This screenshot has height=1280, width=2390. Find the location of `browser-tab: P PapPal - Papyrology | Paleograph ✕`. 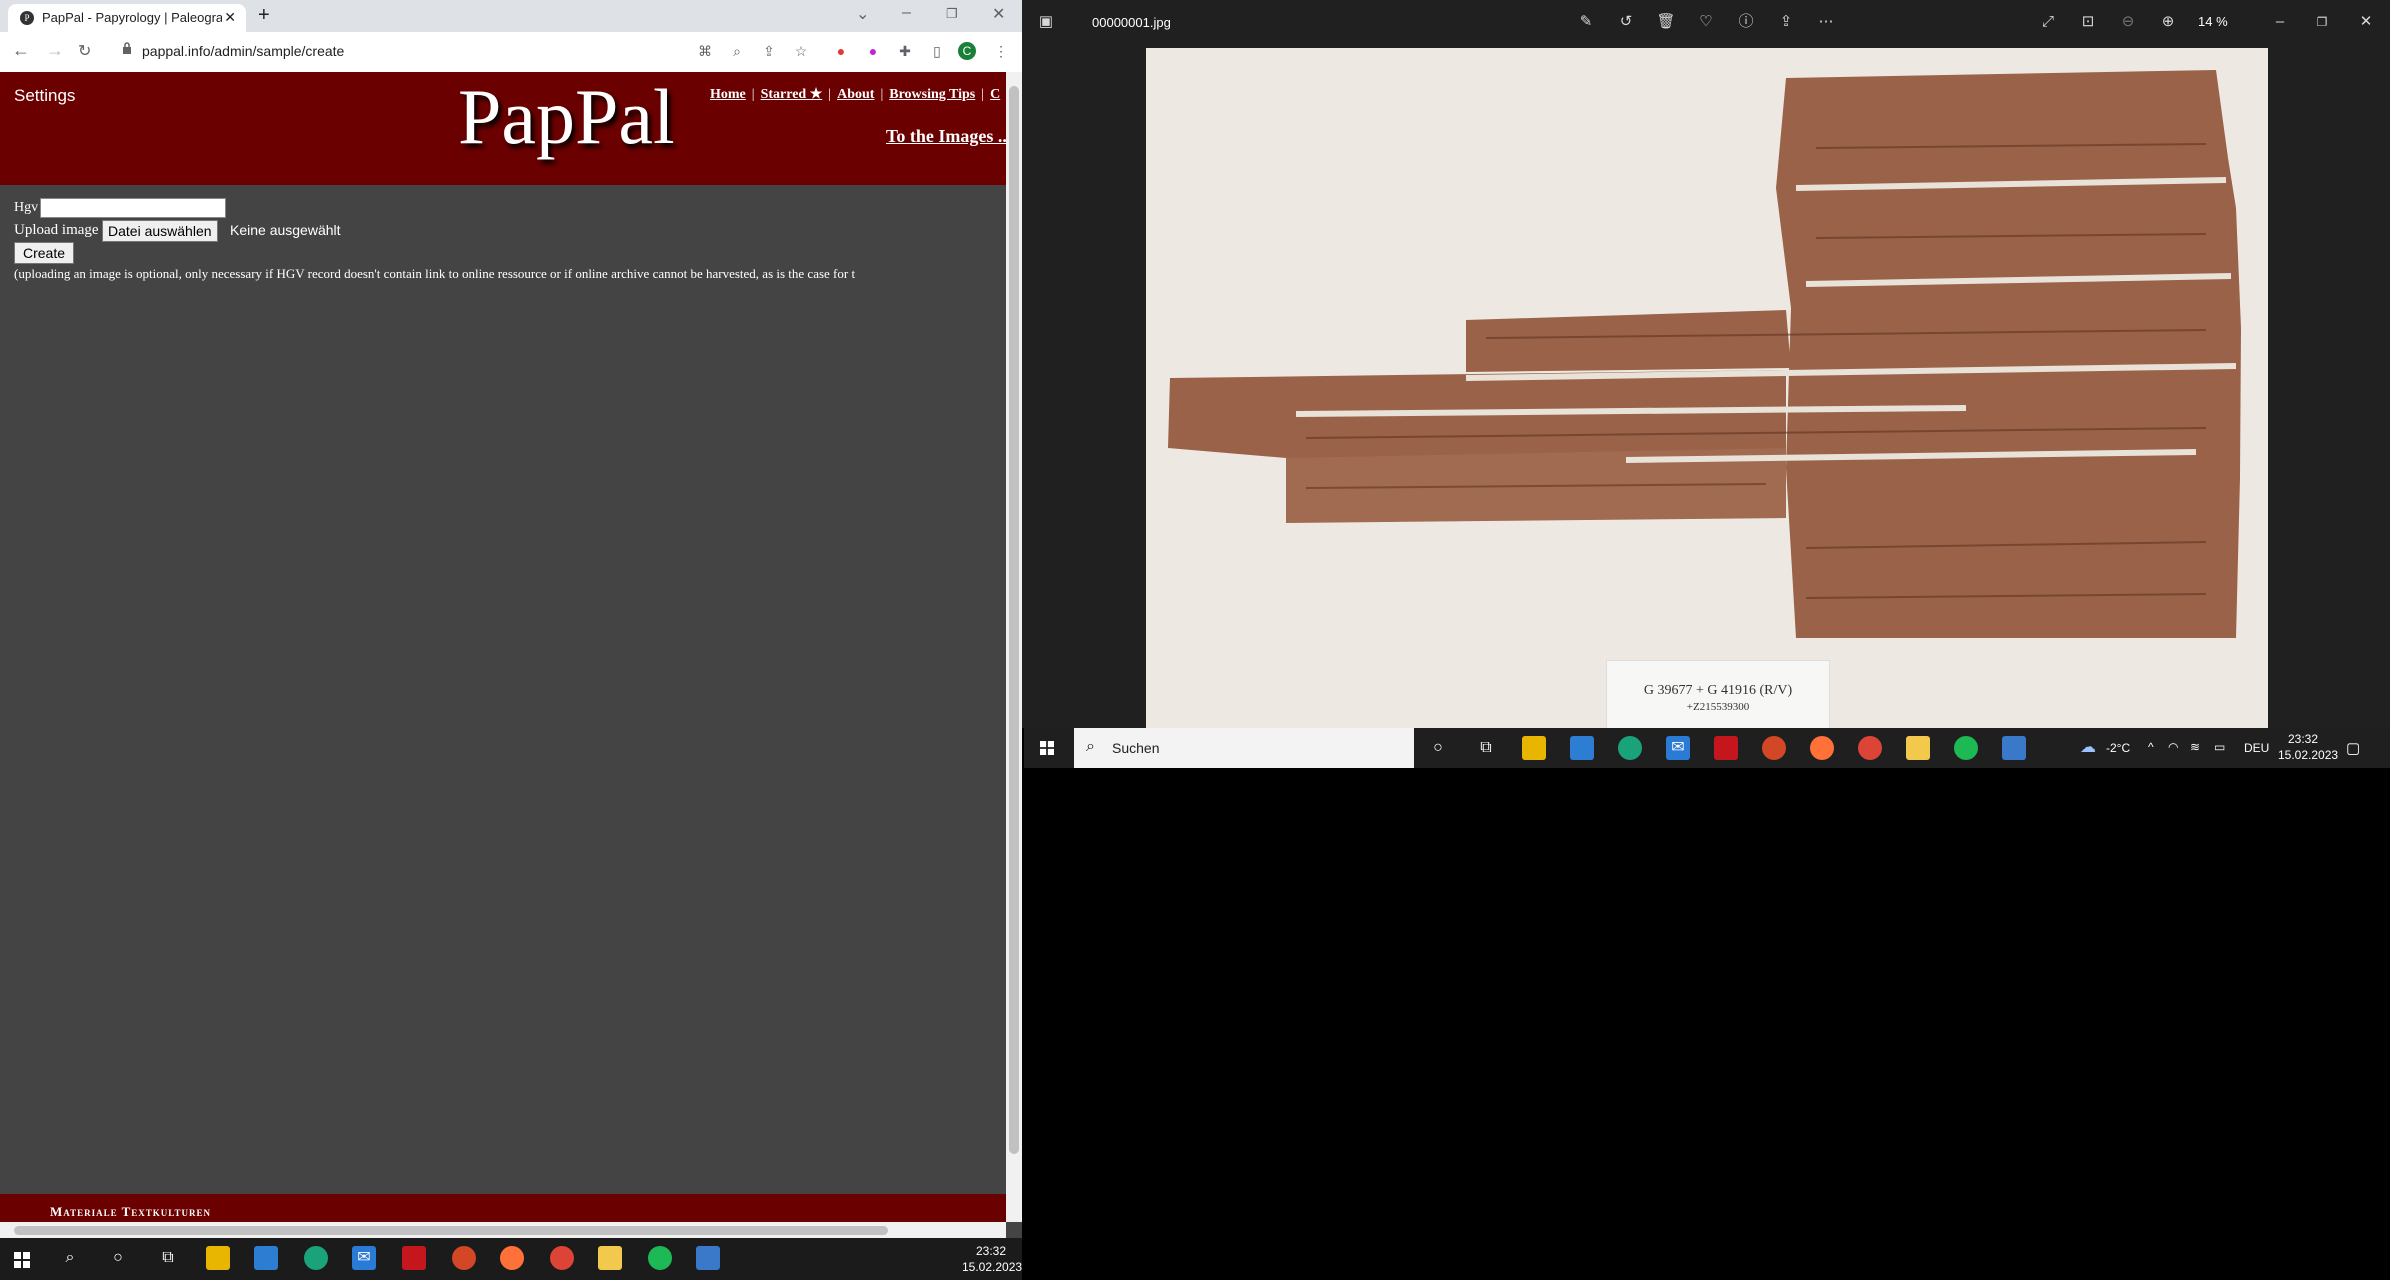

browser-tab: P PapPal - Papyrology | Paleograph ✕ is located at coordinates (127, 18).